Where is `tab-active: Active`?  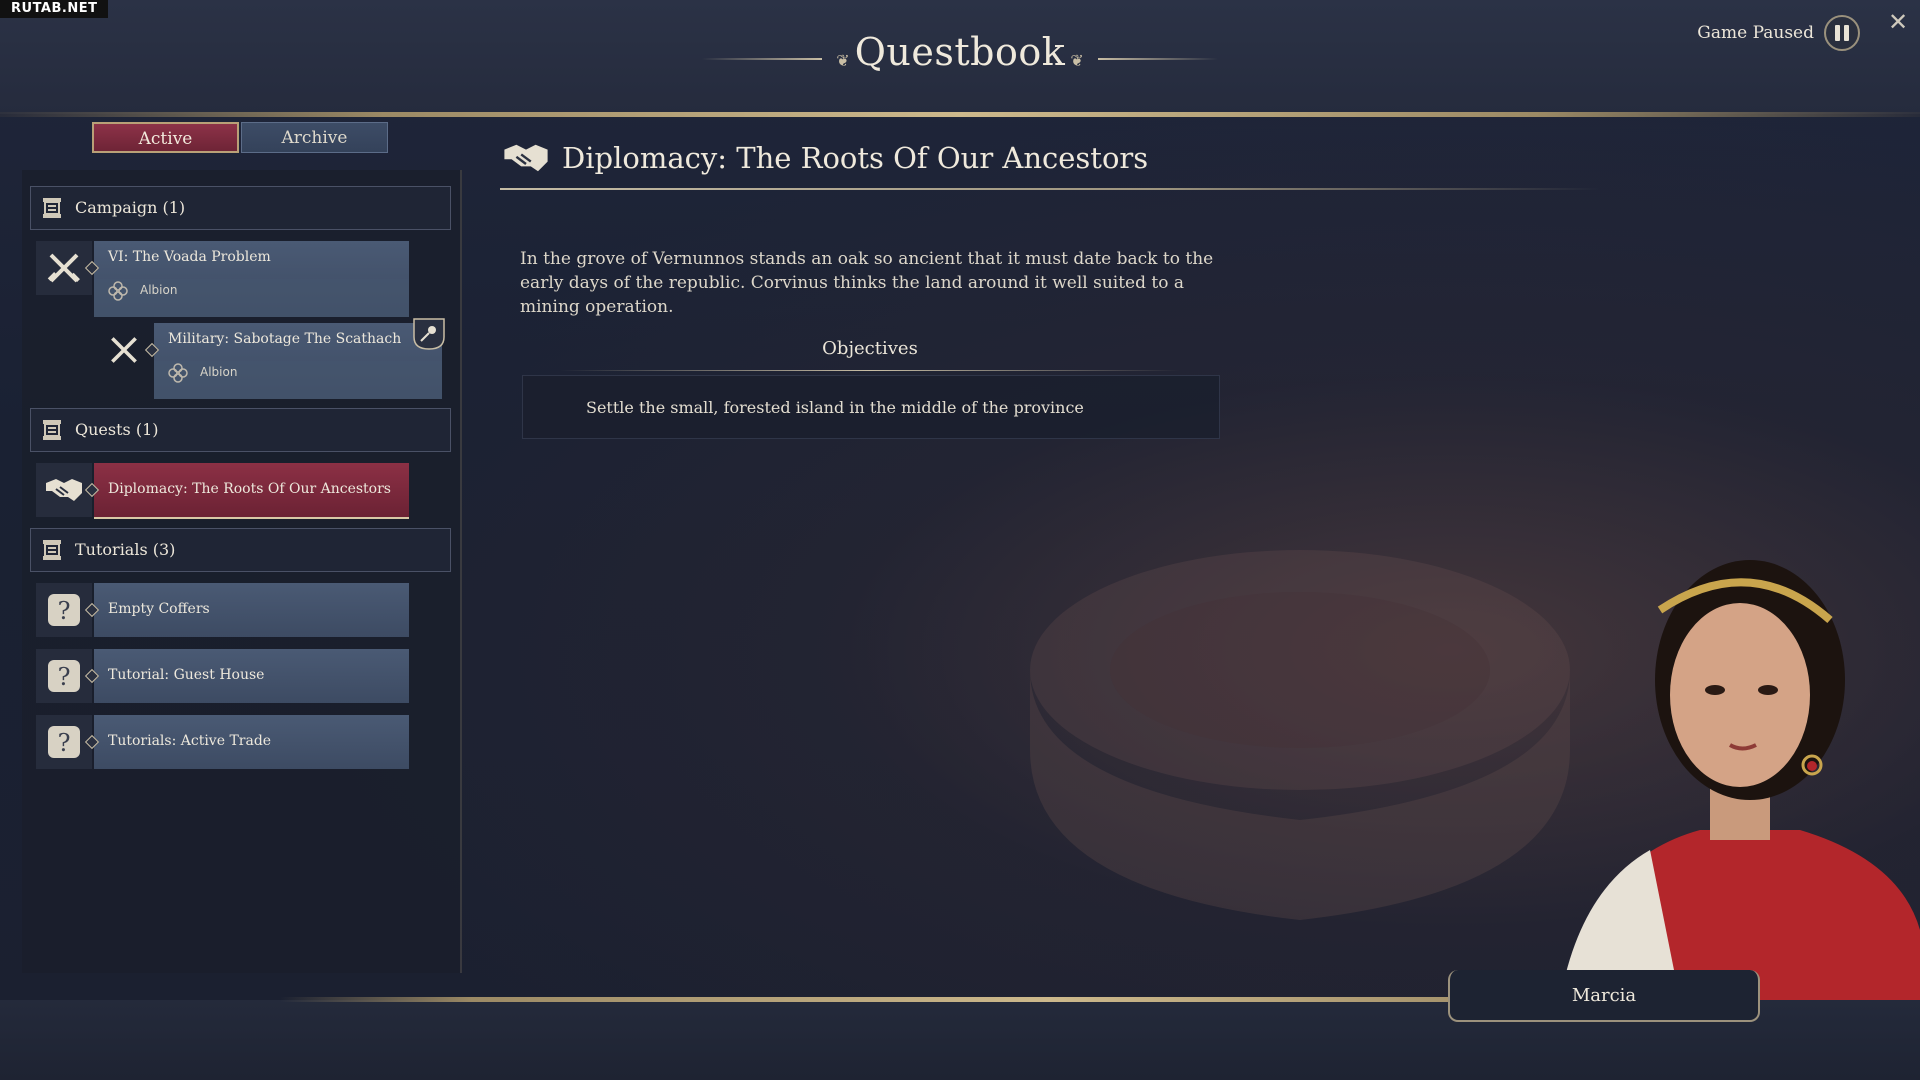
tab-active: Active is located at coordinates (165, 137).